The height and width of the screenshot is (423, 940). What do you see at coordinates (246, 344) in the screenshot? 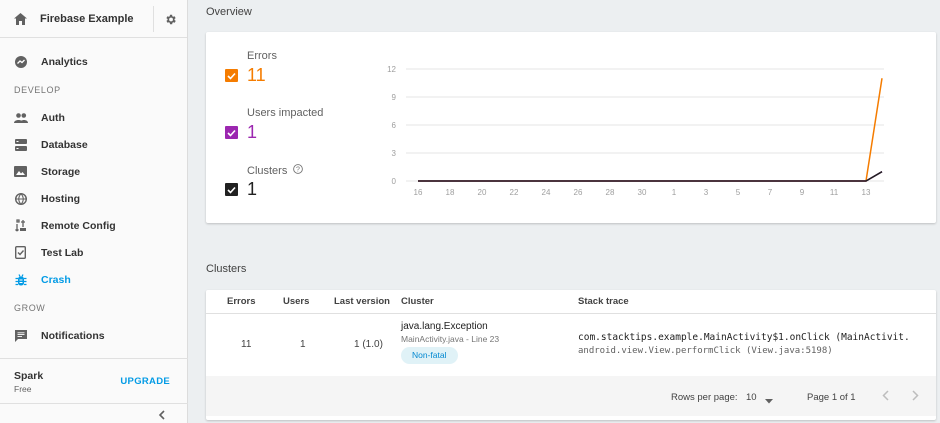
I see `row-errors: 11` at bounding box center [246, 344].